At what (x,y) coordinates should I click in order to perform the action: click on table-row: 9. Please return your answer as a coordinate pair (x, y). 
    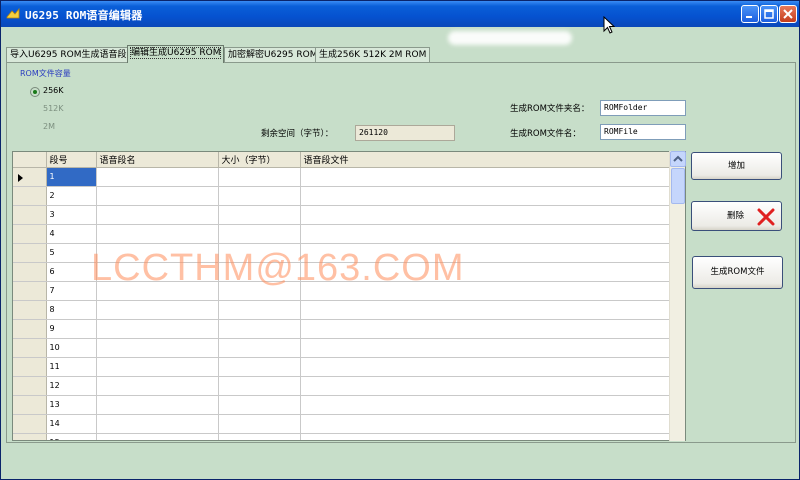
    Looking at the image, I should click on (342, 329).